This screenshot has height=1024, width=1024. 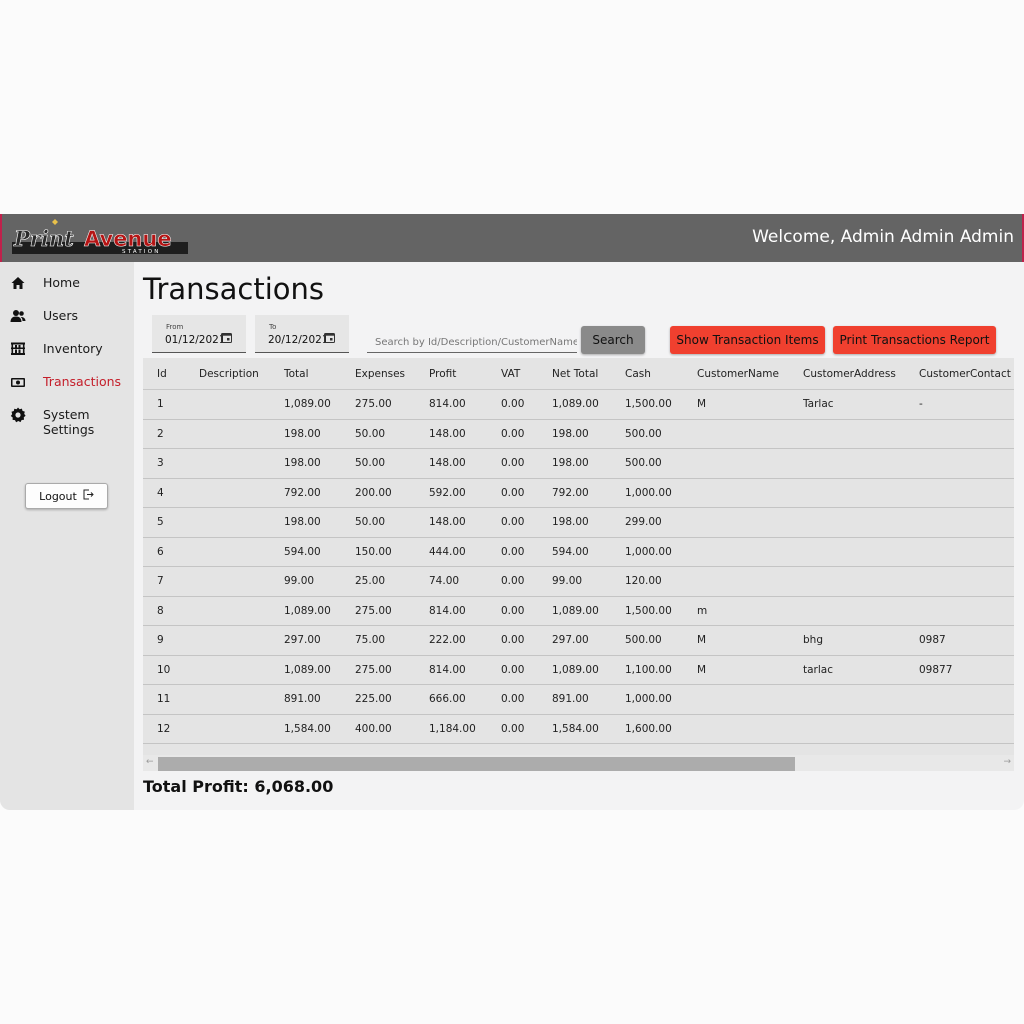 I want to click on table-cell: M, so click(x=750, y=670).